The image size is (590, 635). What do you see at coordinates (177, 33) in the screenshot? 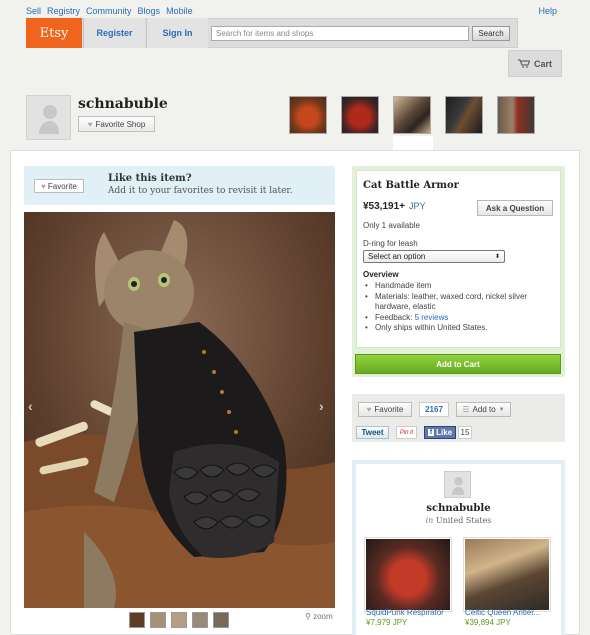
I see `signin-button: Sign In` at bounding box center [177, 33].